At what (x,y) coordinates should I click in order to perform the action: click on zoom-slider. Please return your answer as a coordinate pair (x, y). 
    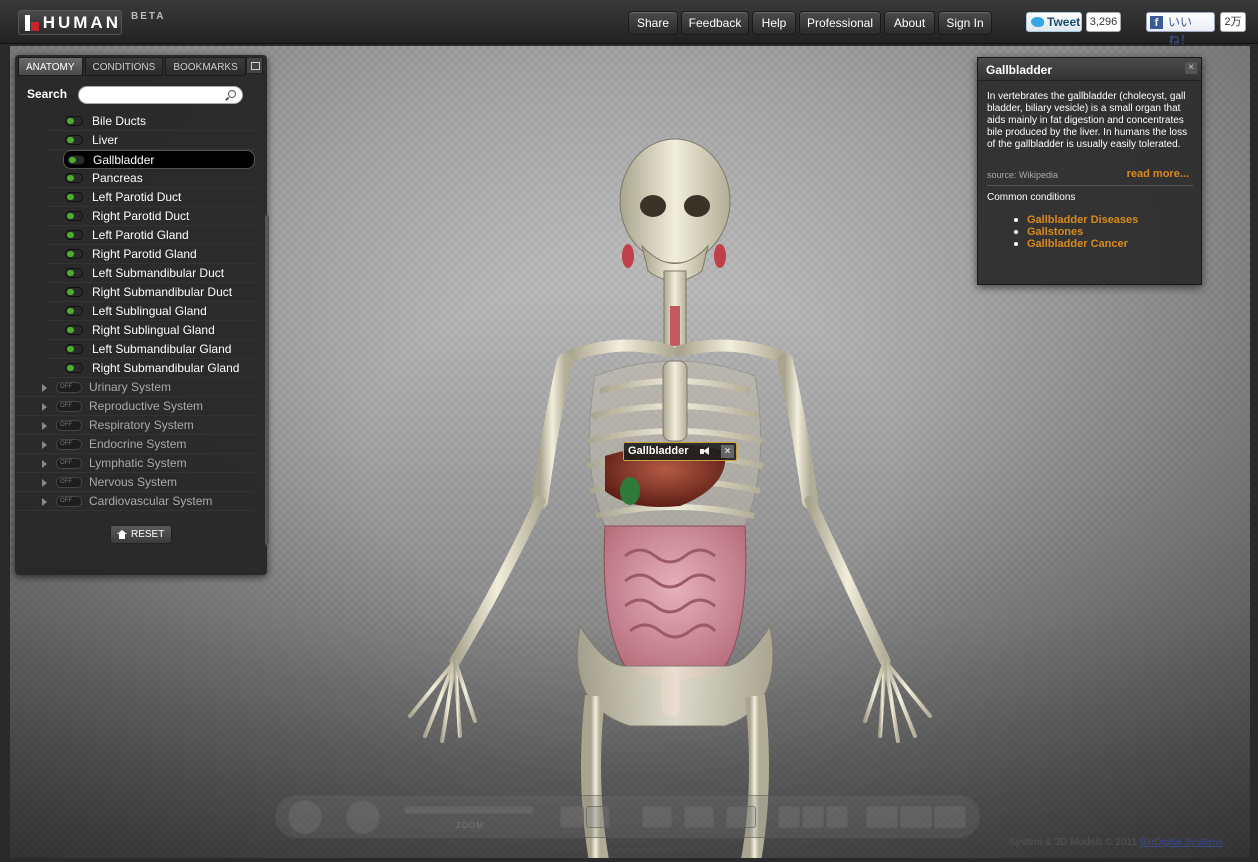
    Looking at the image, I should click on (469, 810).